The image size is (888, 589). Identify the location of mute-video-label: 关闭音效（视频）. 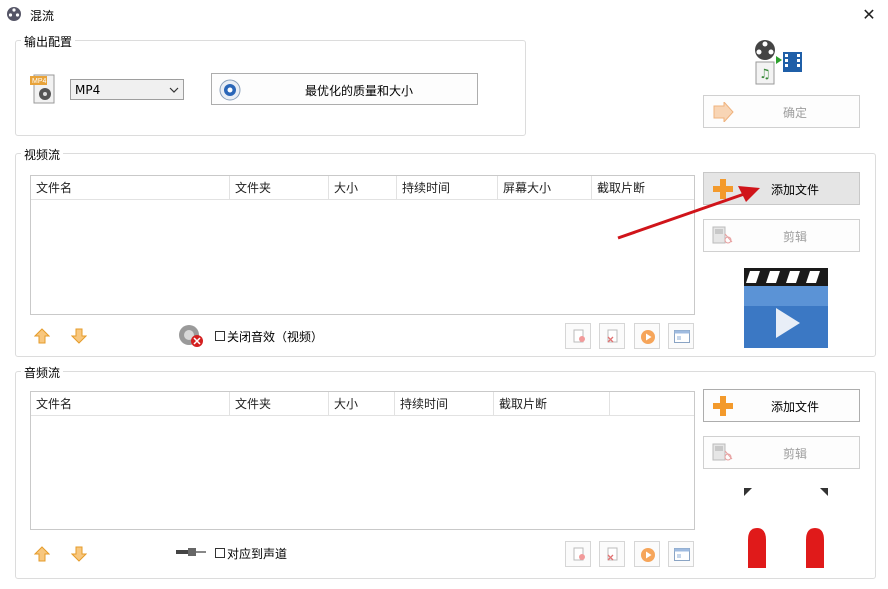
(275, 337).